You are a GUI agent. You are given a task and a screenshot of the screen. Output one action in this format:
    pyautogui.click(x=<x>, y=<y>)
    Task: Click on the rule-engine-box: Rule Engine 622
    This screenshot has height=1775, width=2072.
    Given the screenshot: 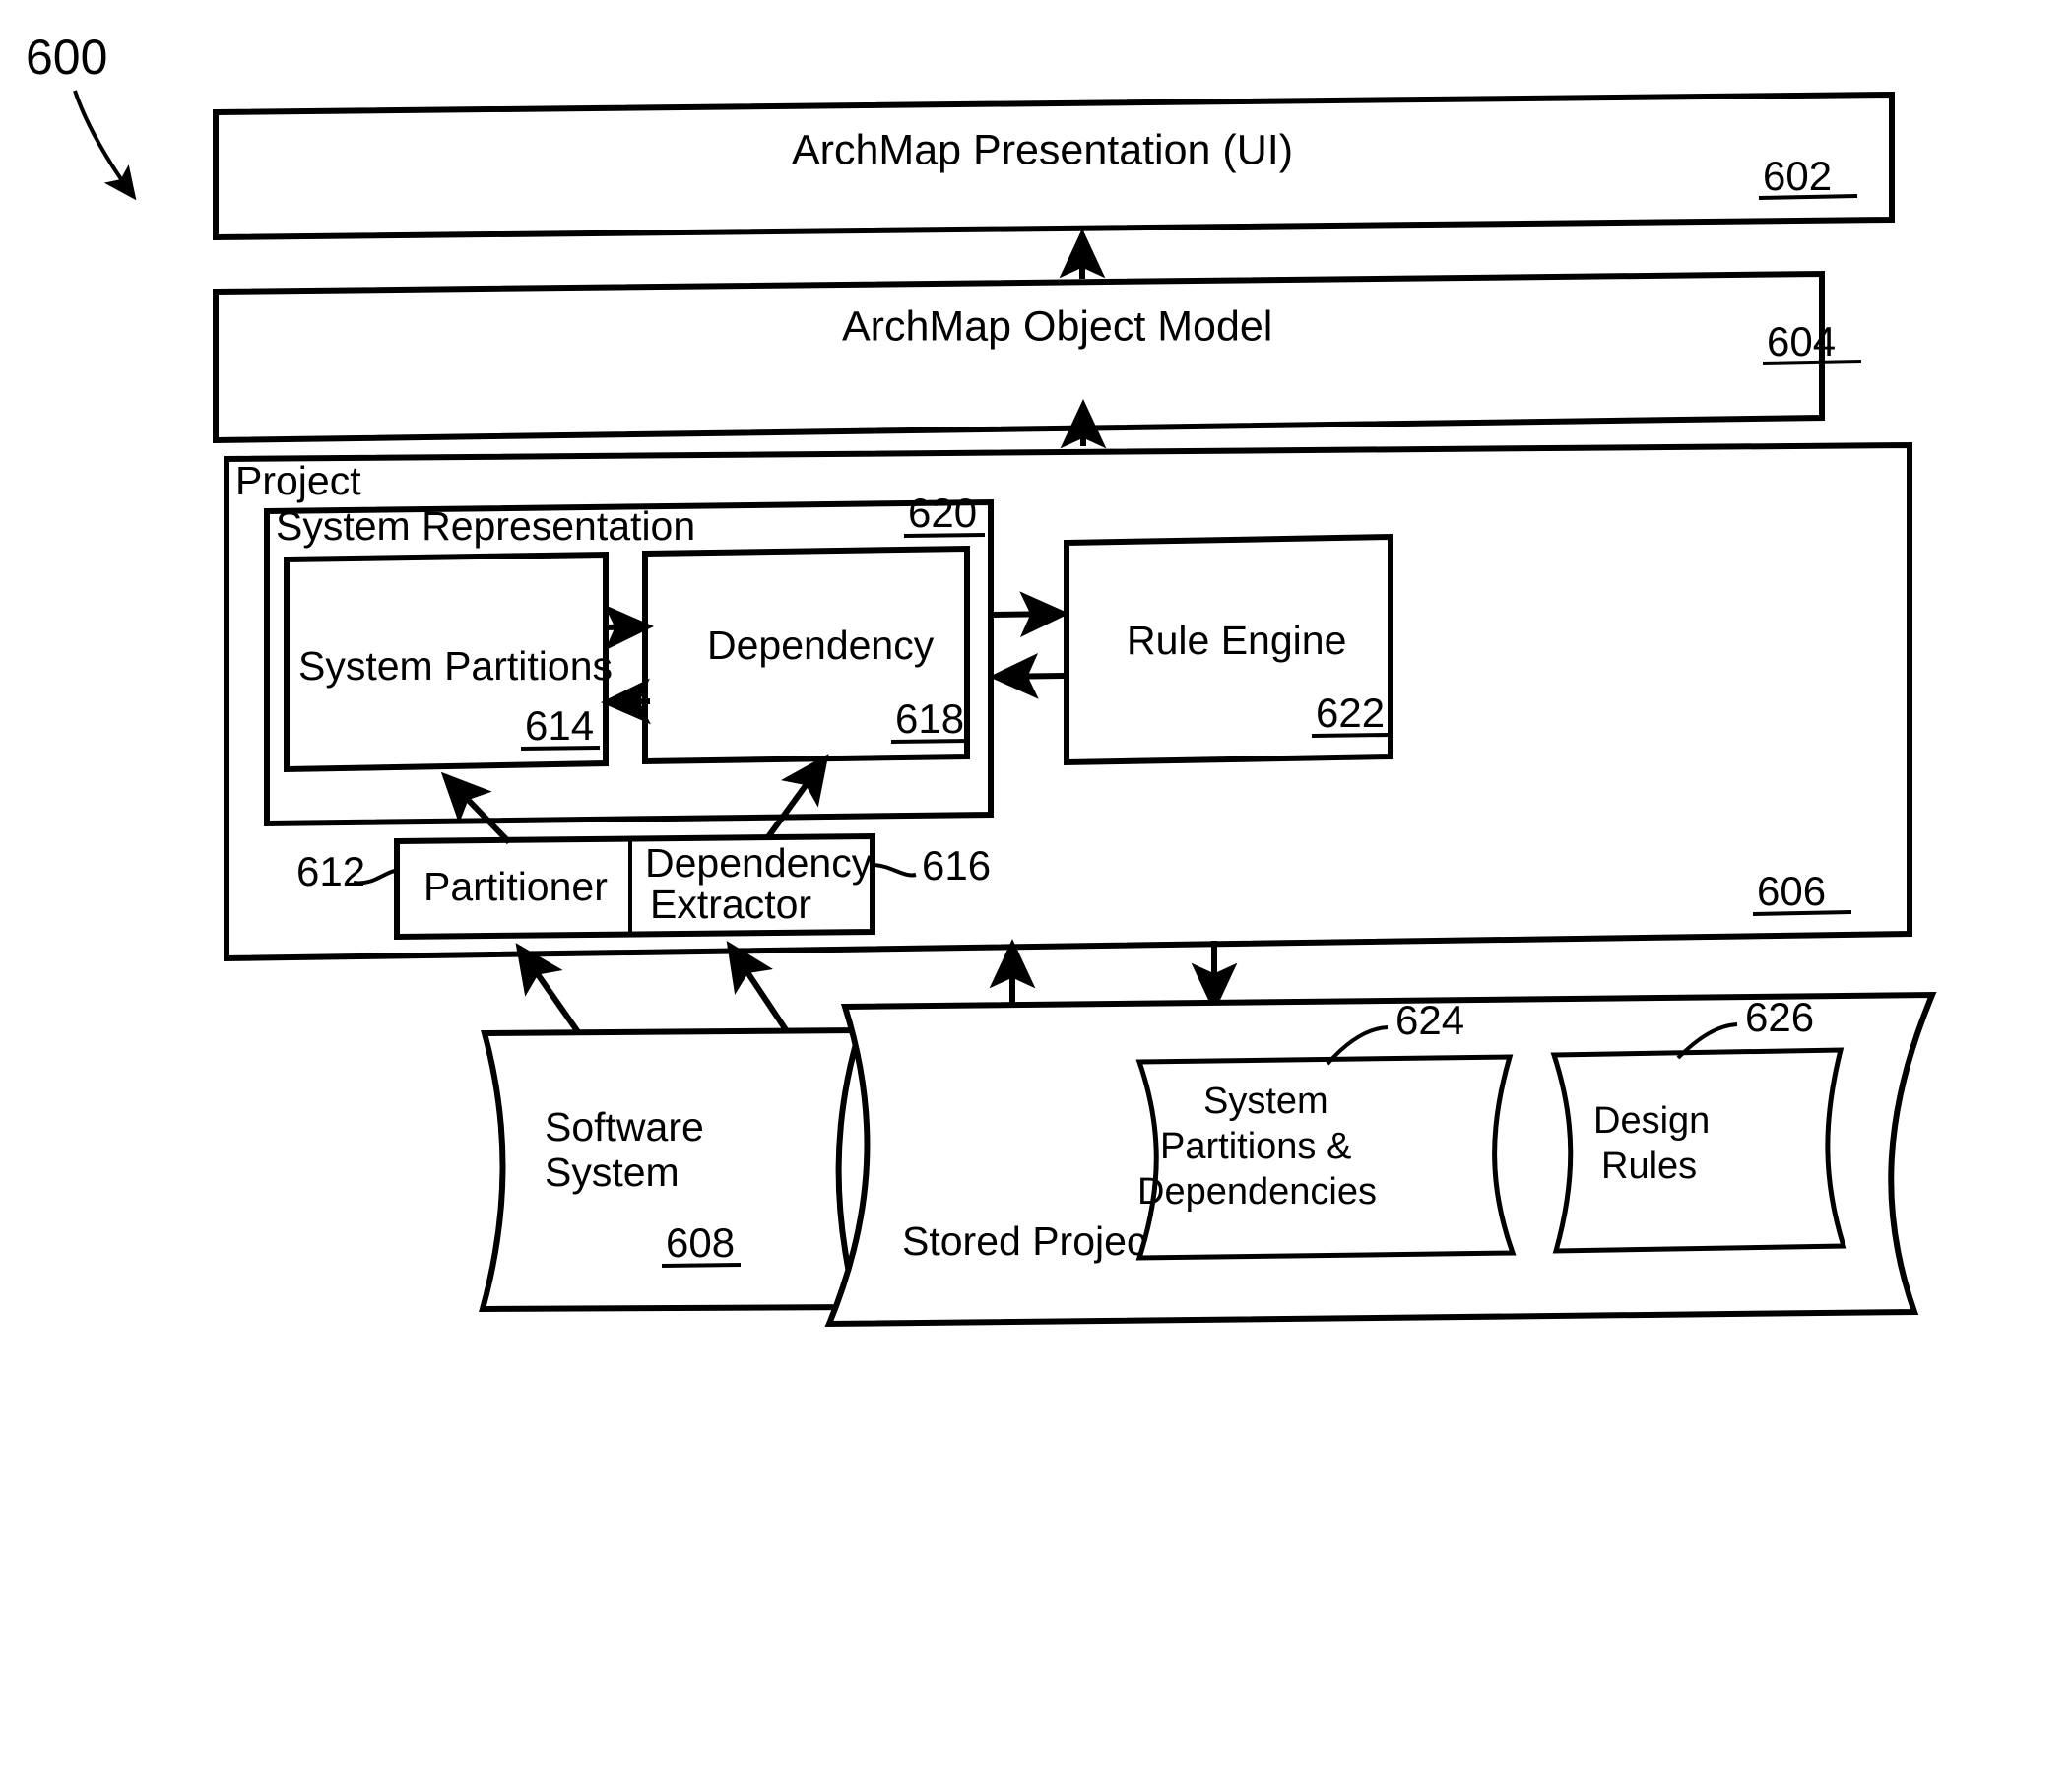 What is the action you would take?
    pyautogui.click(x=1228, y=649)
    